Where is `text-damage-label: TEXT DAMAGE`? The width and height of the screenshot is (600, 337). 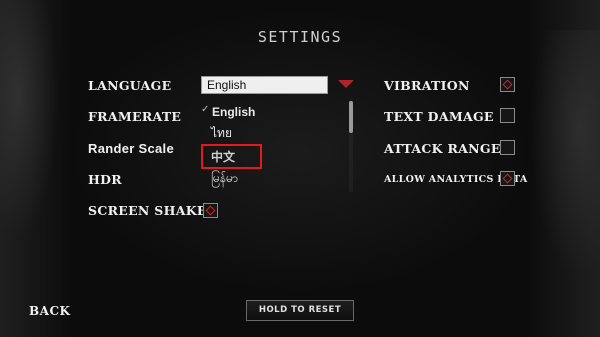
text-damage-label: TEXT DAMAGE is located at coordinates (439, 116).